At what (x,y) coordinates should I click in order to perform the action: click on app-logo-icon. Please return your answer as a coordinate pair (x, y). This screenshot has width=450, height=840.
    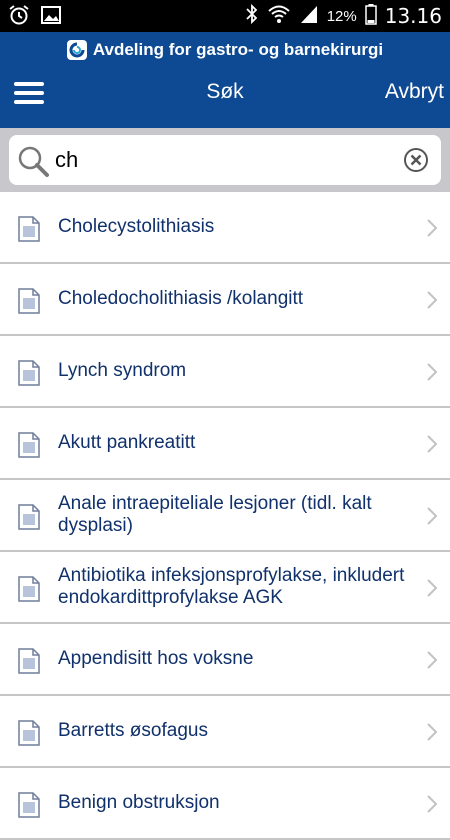
    Looking at the image, I should click on (76, 50).